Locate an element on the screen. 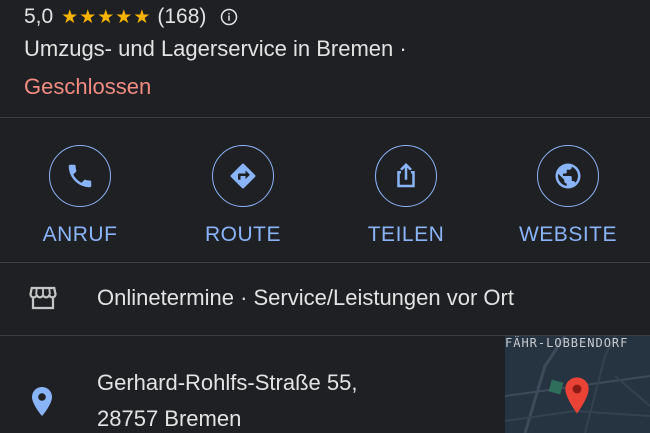 The height and width of the screenshot is (433, 650). review-count: (168) is located at coordinates (181, 17).